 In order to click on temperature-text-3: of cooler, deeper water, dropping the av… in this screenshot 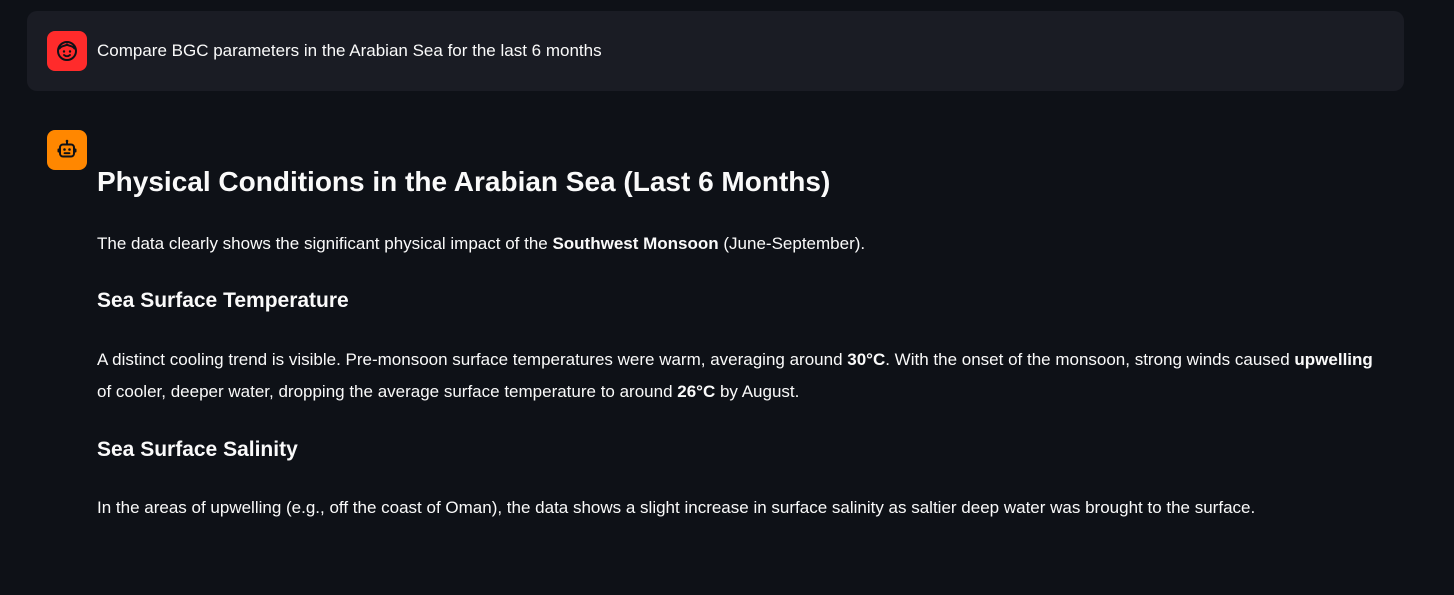, I will do `click(387, 391)`.